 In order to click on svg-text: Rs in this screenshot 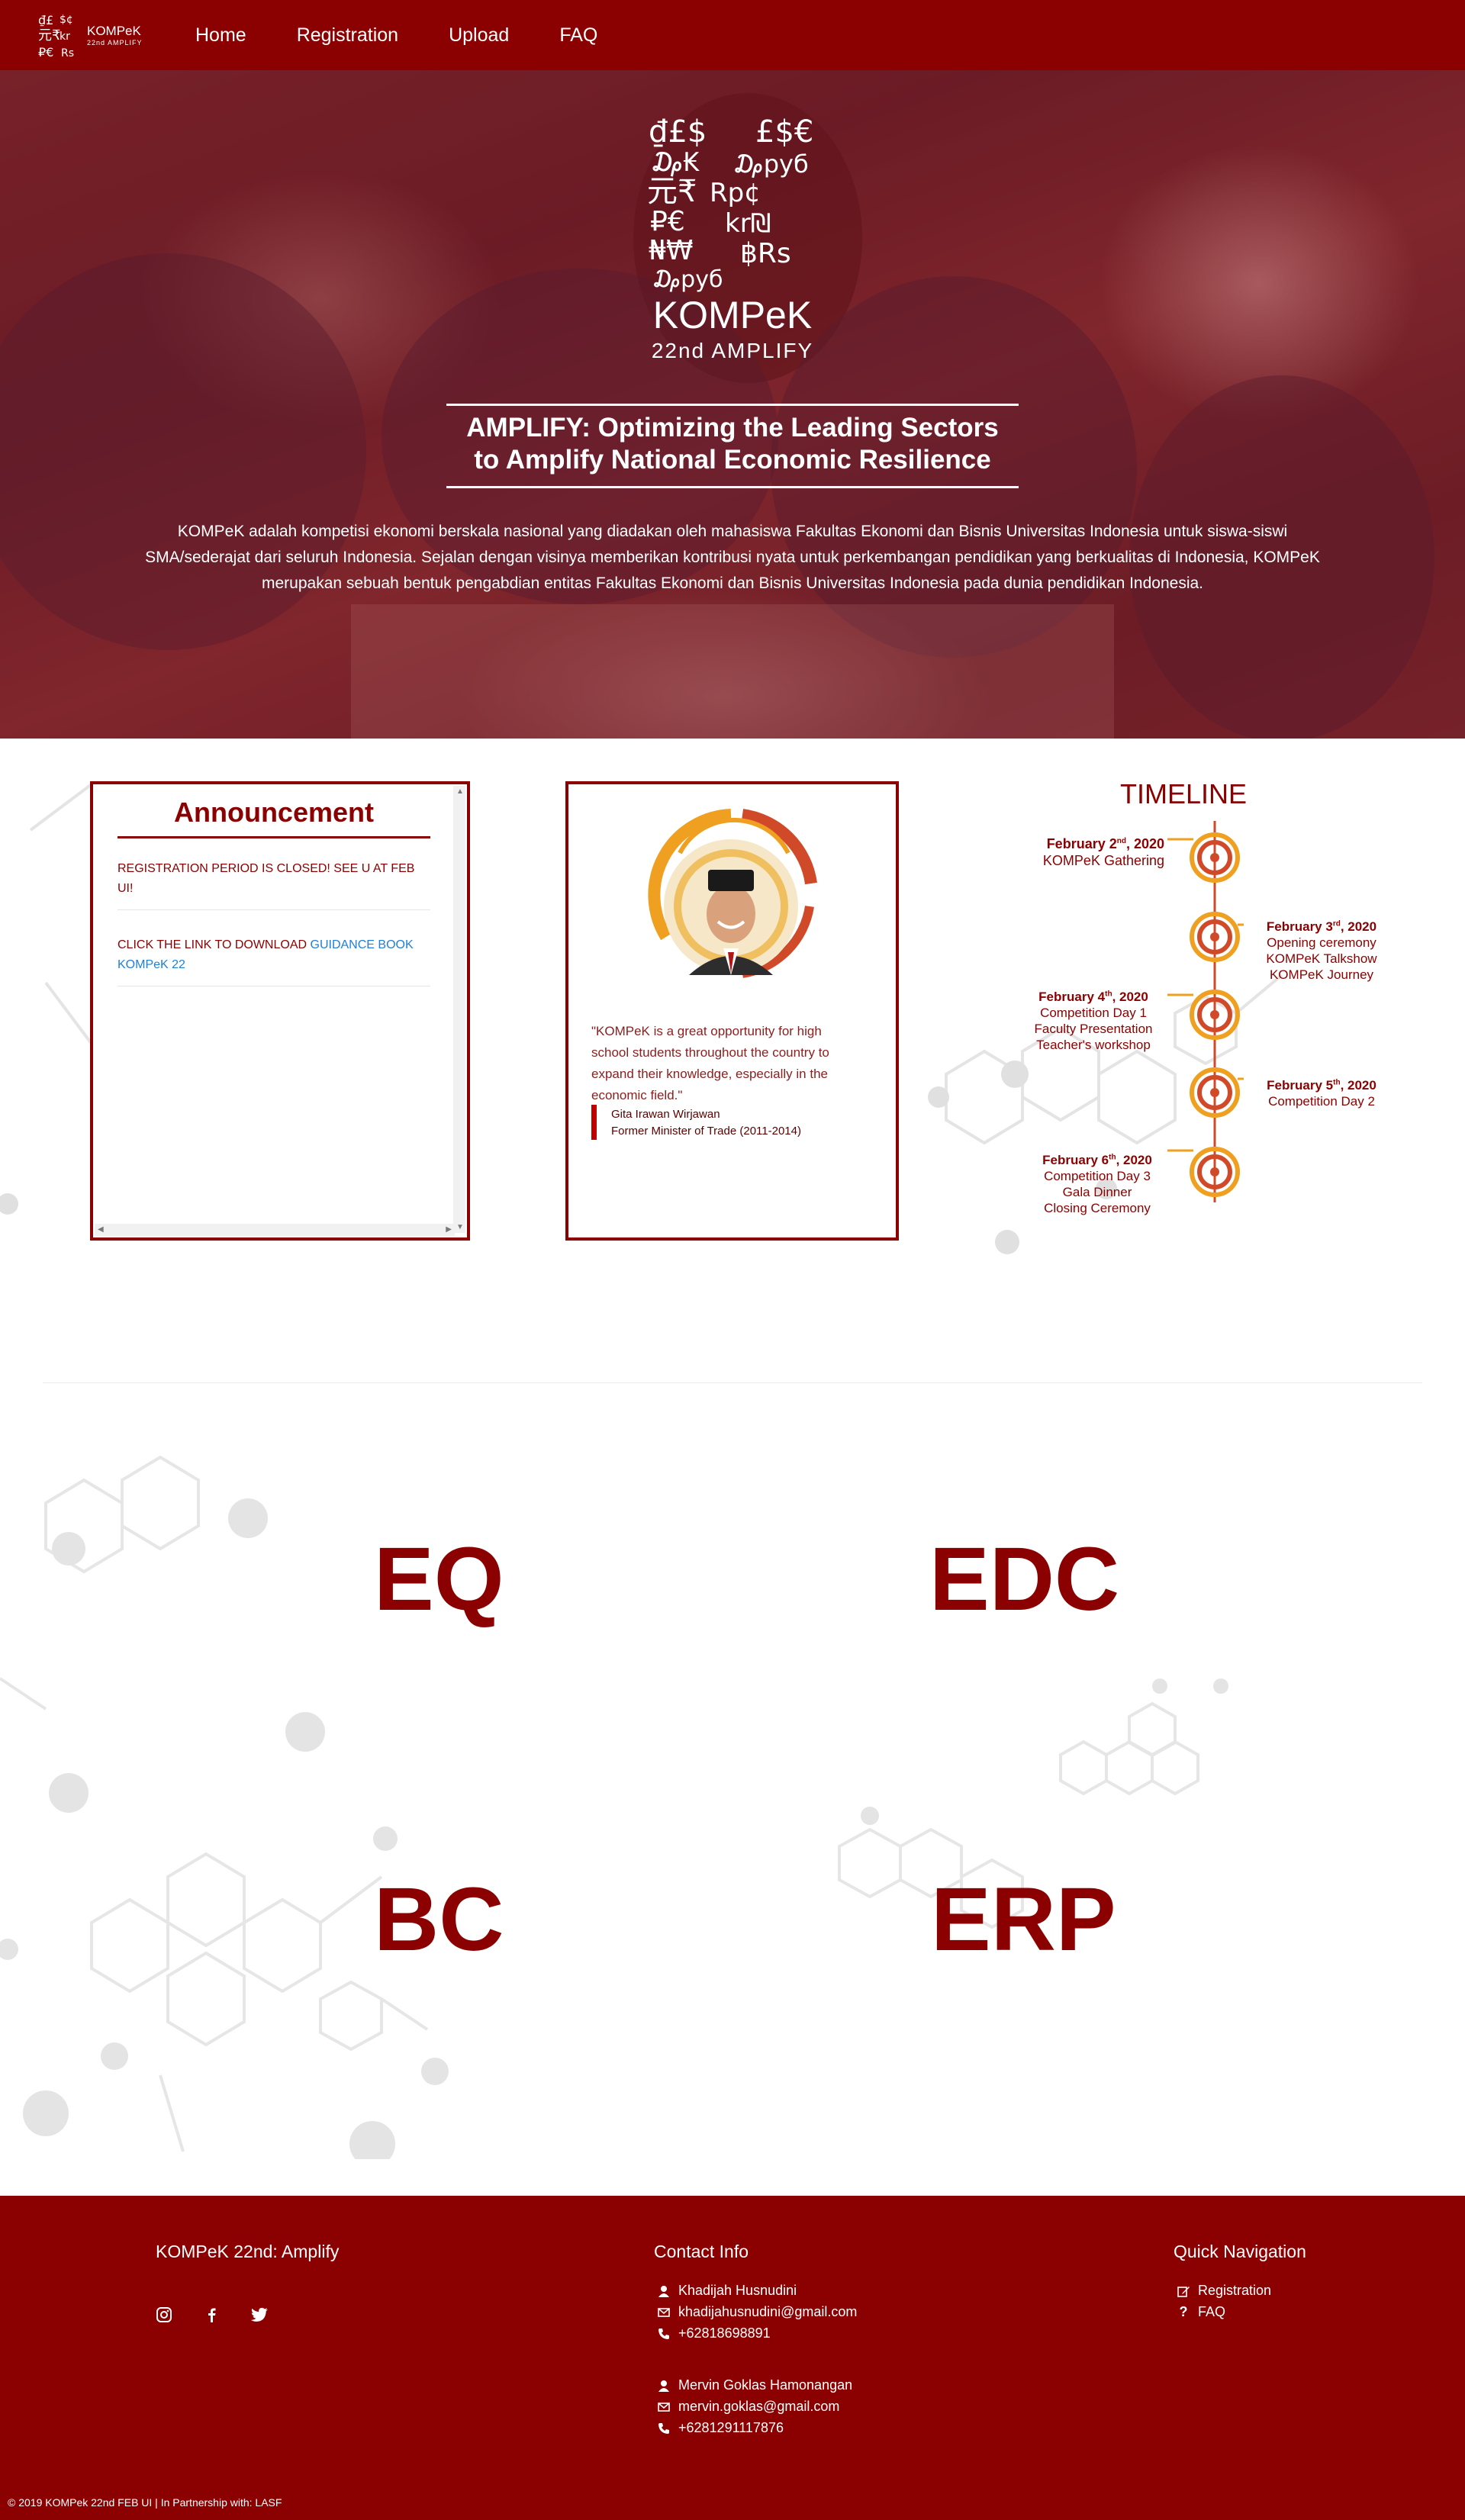, I will do `click(67, 53)`.